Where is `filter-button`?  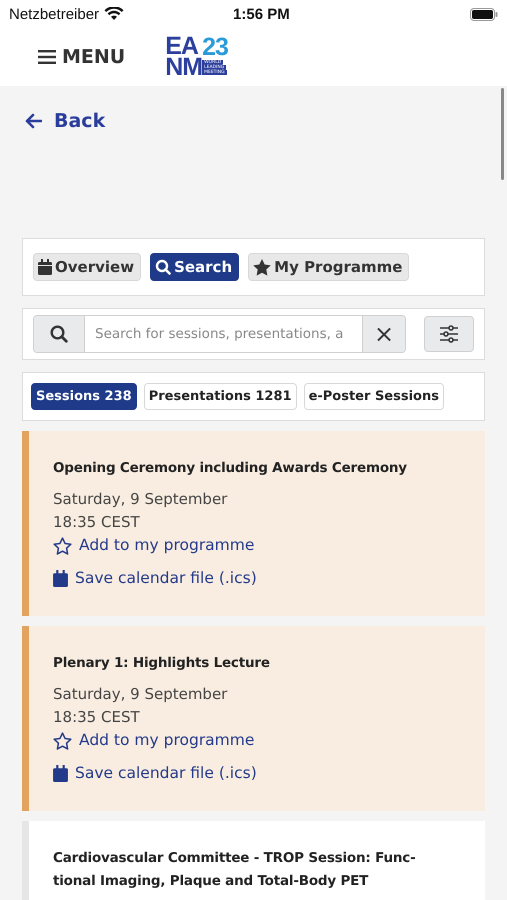 filter-button is located at coordinates (449, 334).